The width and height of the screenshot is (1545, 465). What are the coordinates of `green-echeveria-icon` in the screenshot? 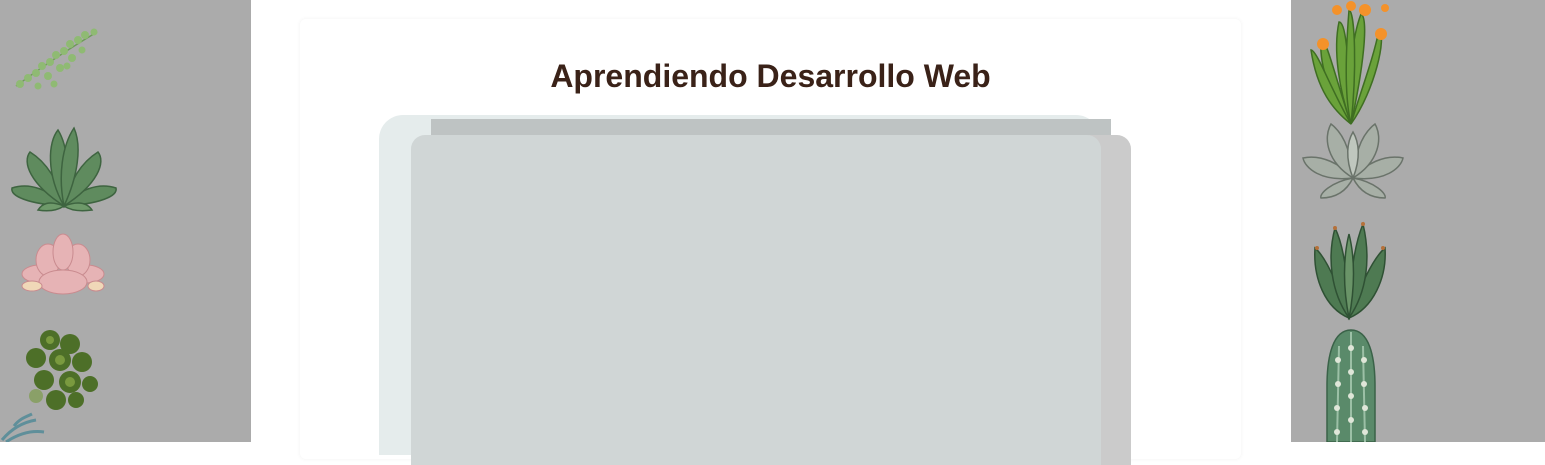 It's located at (64, 169).